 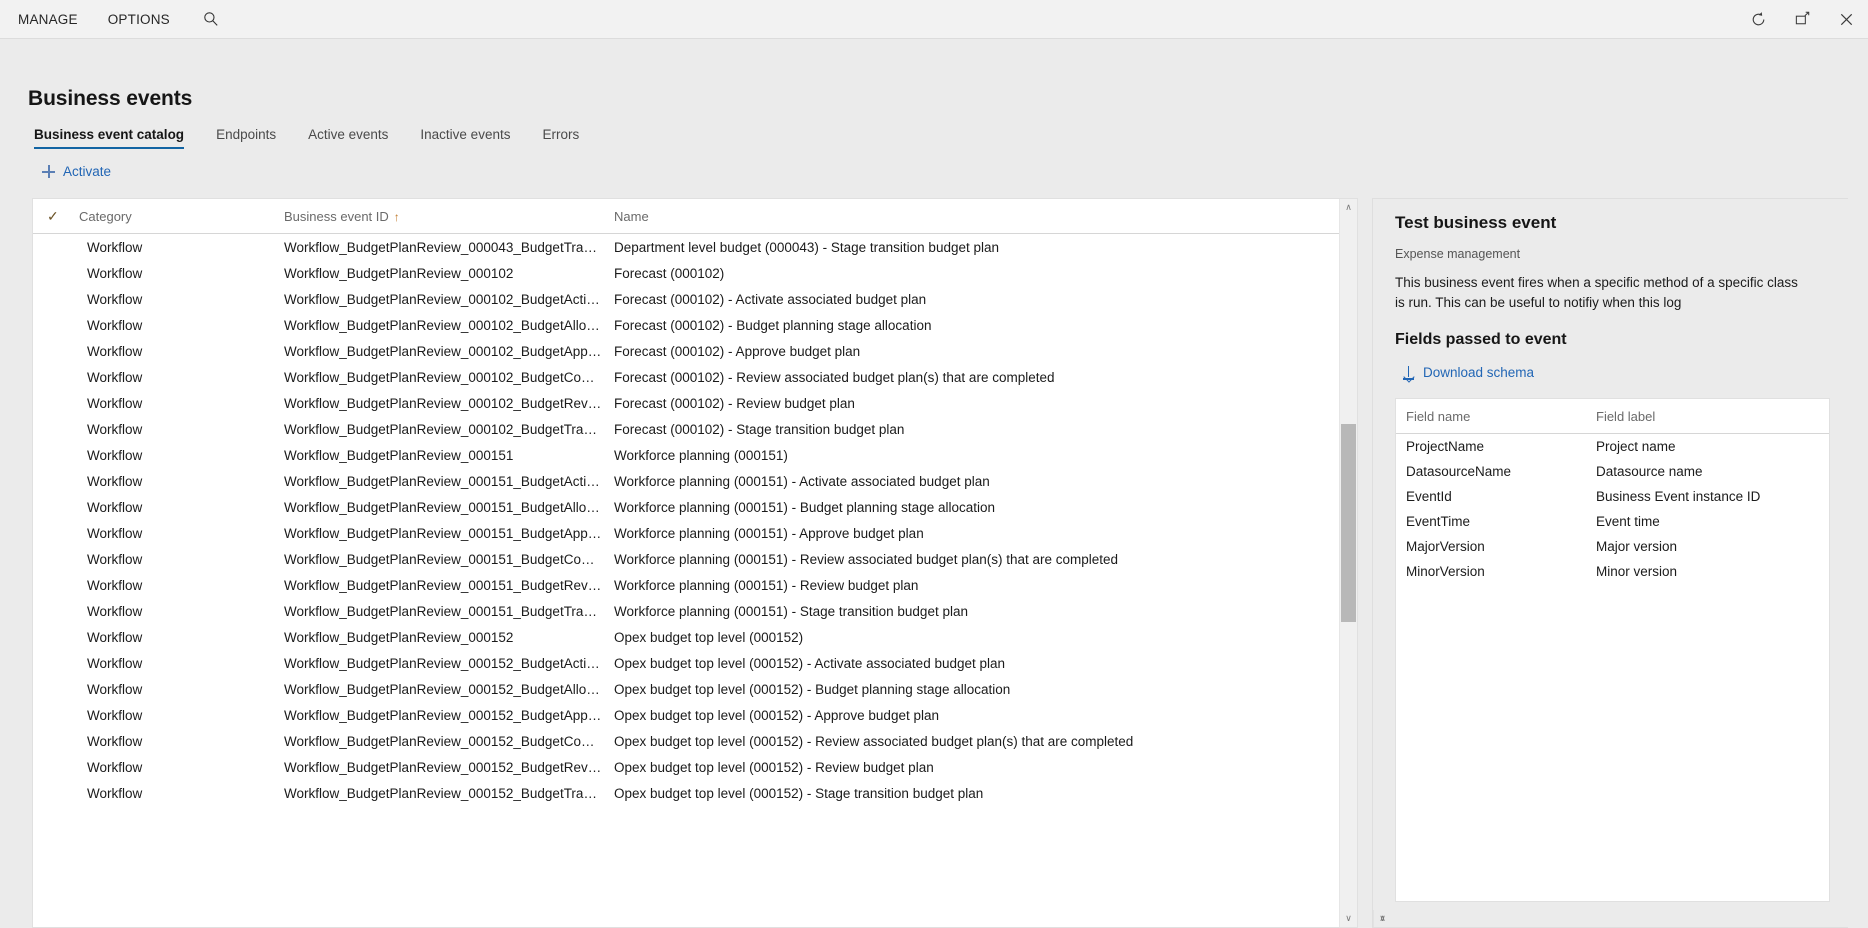 I want to click on grid-header: ✓ Category Business event ID ↑ Name, so click(x=686, y=216).